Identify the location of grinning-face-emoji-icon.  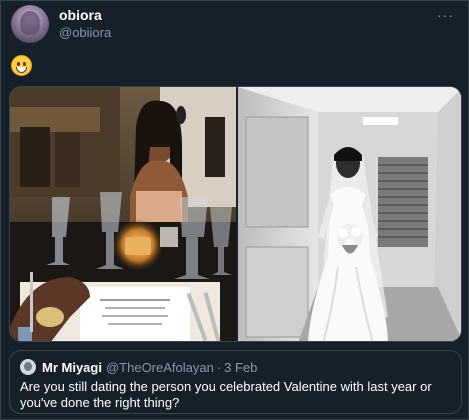
(21, 65).